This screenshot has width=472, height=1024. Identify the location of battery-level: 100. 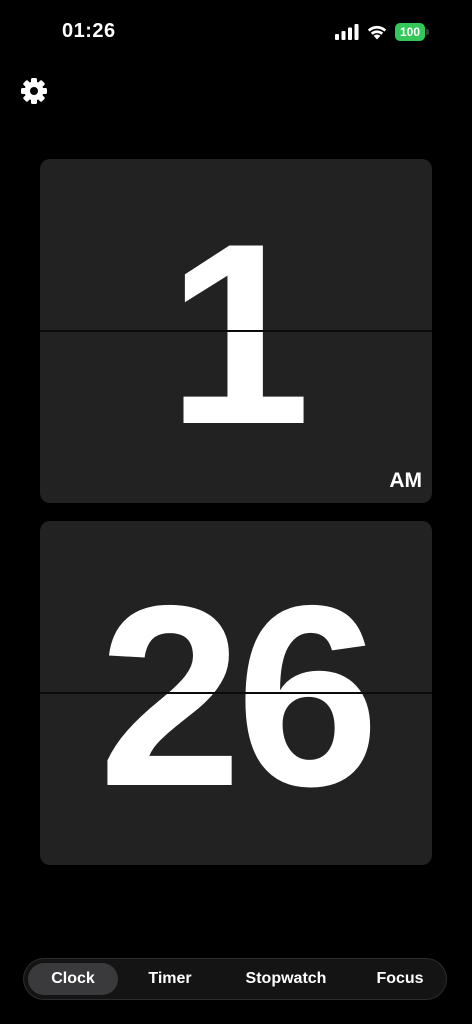
(410, 32).